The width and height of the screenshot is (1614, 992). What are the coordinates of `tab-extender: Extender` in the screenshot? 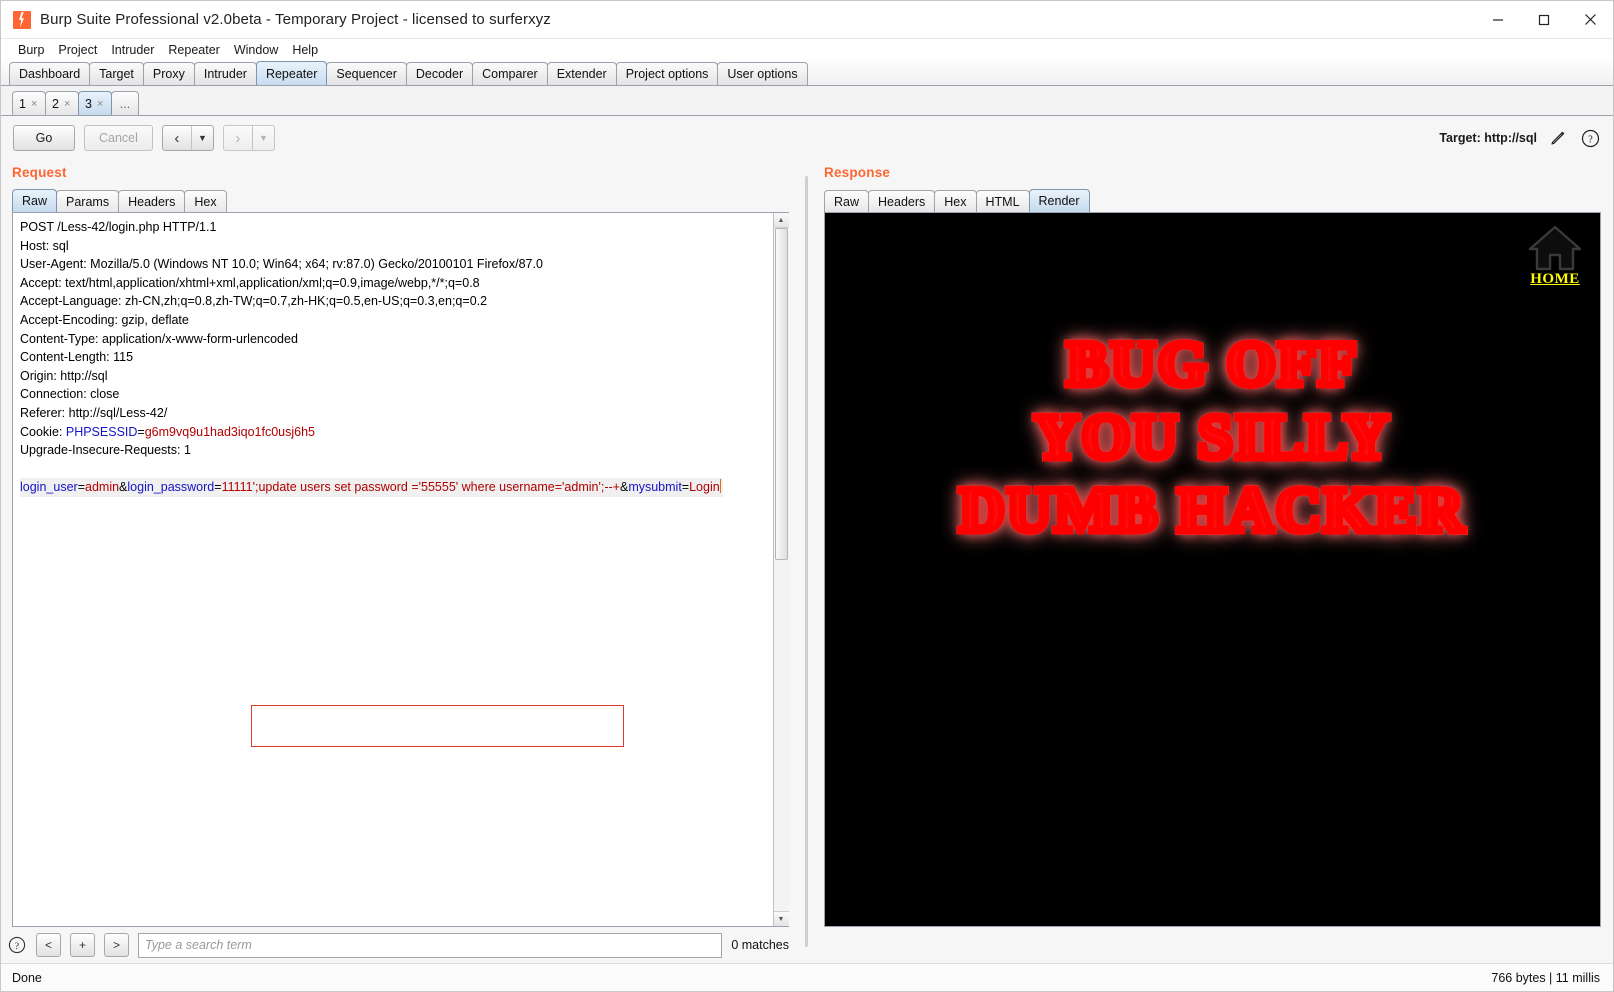 It's located at (581, 73).